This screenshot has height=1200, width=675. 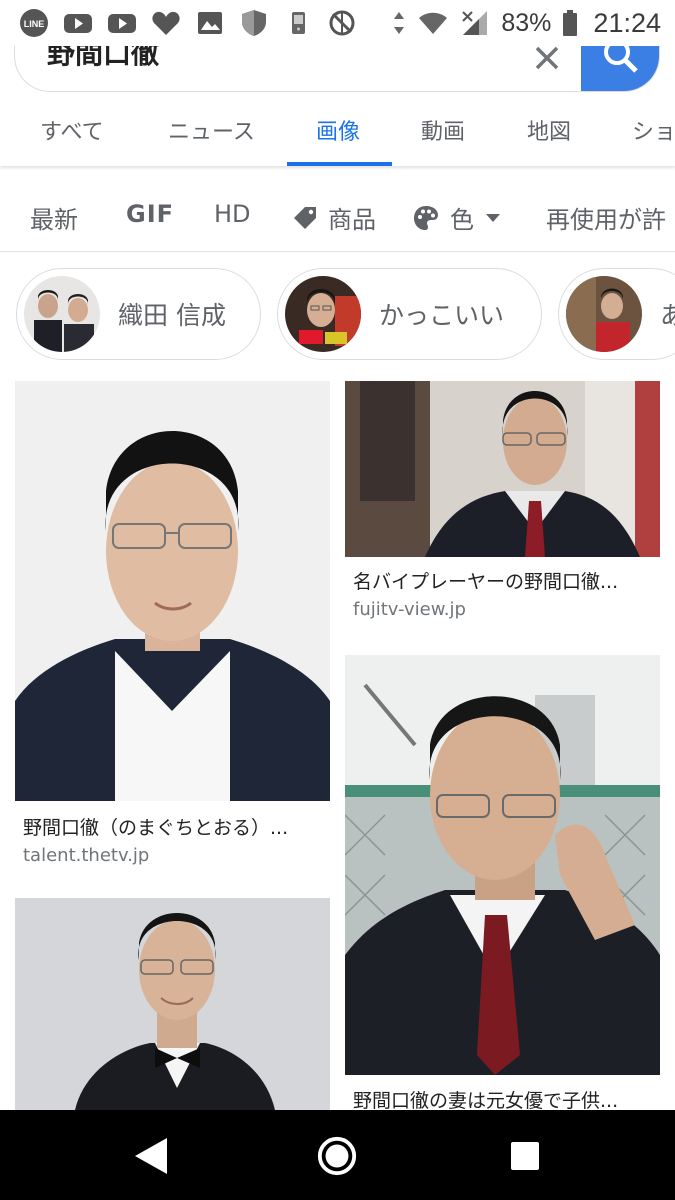 I want to click on shield-icon, so click(x=254, y=23).